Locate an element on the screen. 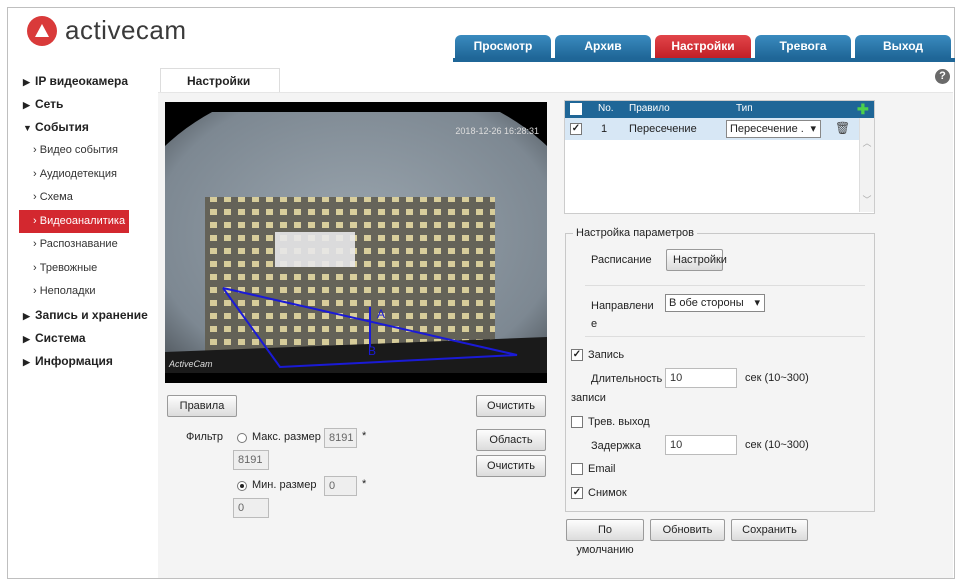 This screenshot has width=957, height=581. rule-type-select: Пересечение . is located at coordinates (773, 129).